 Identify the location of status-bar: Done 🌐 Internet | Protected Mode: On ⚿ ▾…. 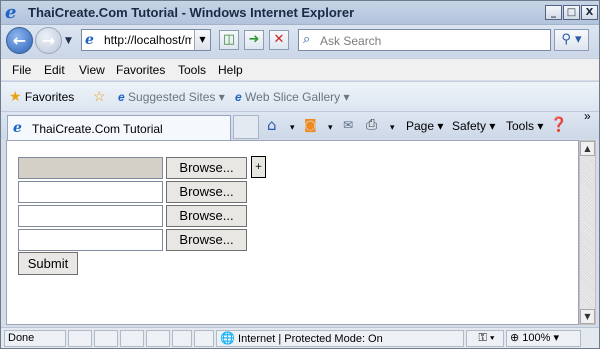
(300, 337).